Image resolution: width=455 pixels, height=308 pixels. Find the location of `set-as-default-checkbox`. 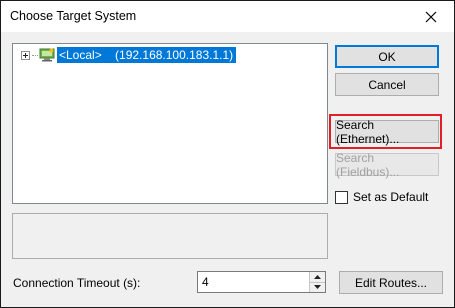

set-as-default-checkbox is located at coordinates (341, 197).